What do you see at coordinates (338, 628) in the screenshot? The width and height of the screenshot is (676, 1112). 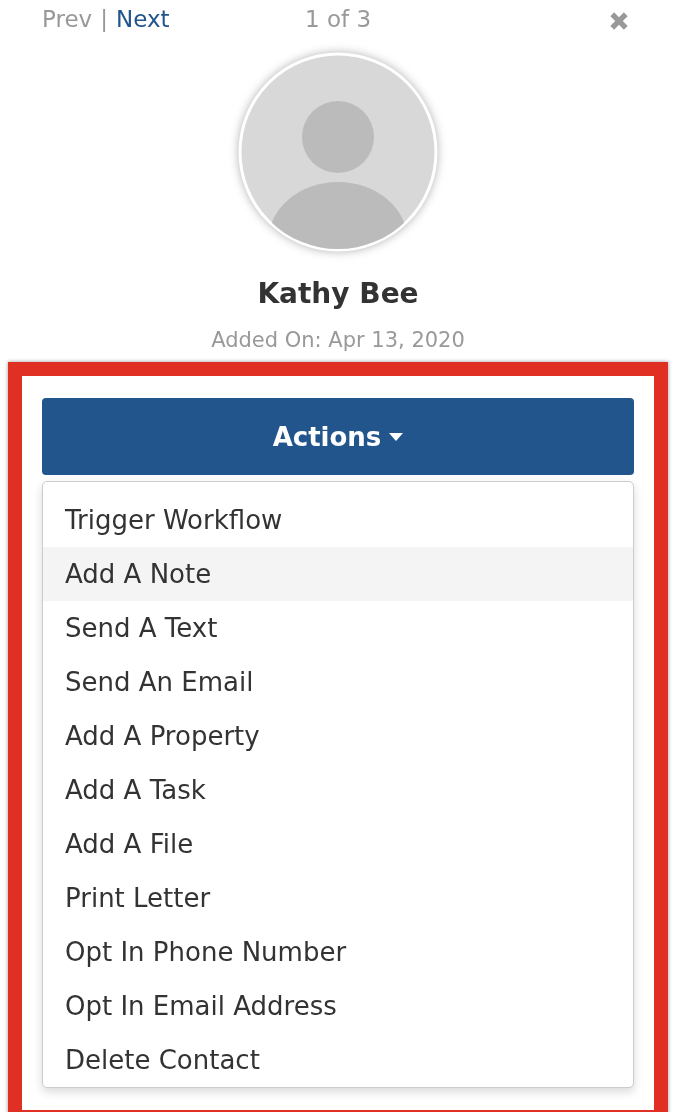 I see `menu-item: Send A Text` at bounding box center [338, 628].